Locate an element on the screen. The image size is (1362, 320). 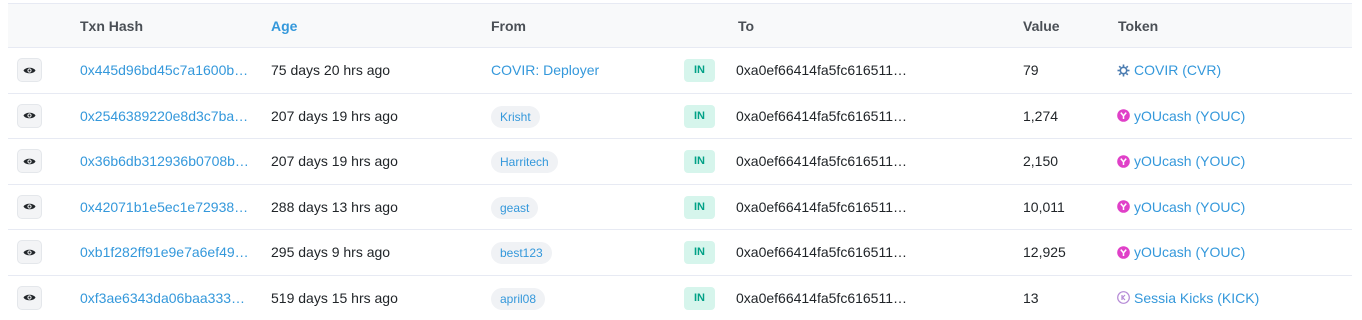
token-link: Sessia Kicks (KICK) is located at coordinates (1187, 298).